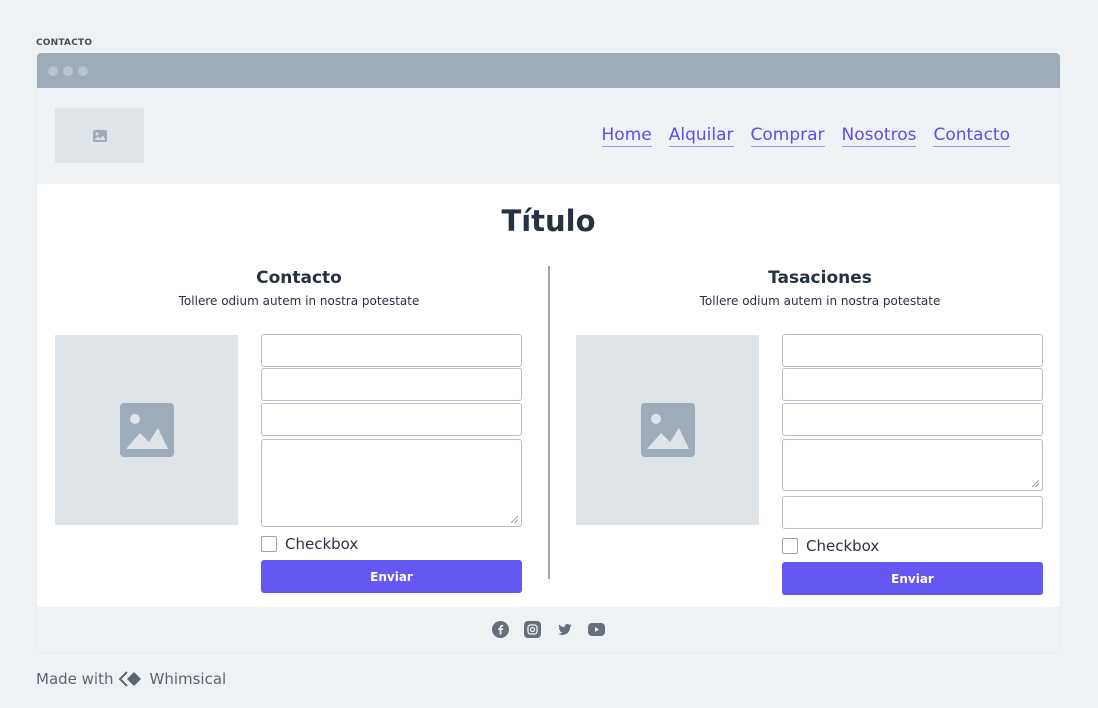  Describe the element at coordinates (548, 70) in the screenshot. I see `window-titlebar` at that location.